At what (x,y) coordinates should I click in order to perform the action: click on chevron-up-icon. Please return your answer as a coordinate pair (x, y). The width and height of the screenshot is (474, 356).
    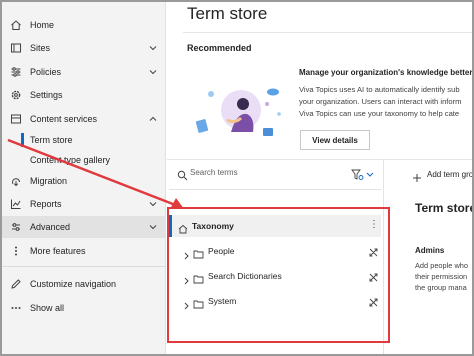
    Looking at the image, I should click on (153, 119).